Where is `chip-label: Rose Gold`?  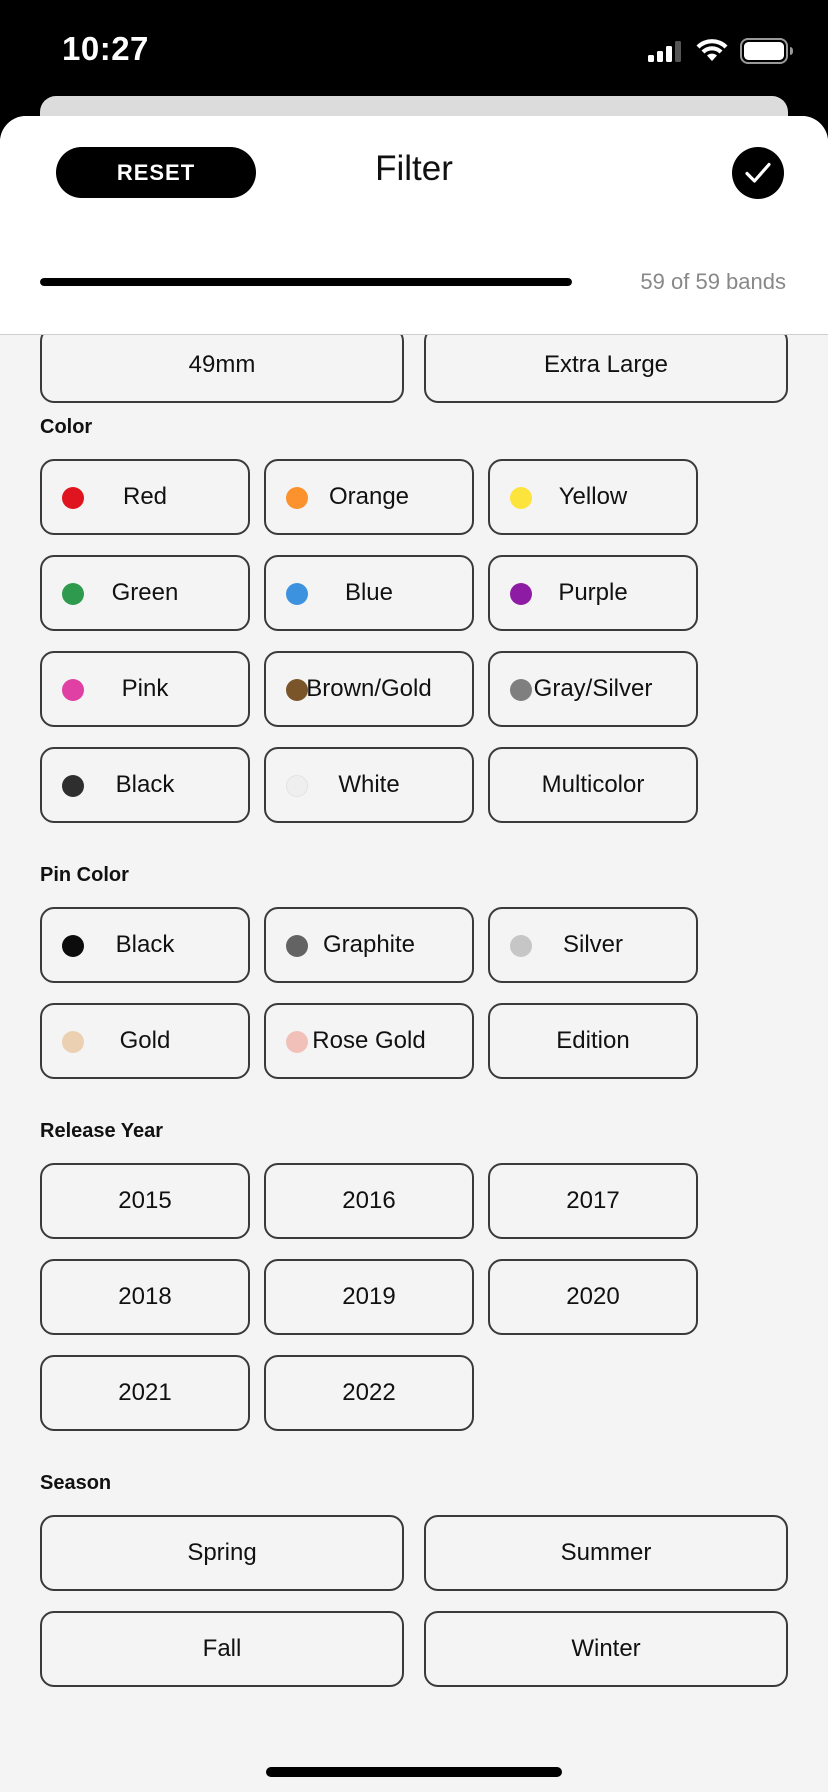
chip-label: Rose Gold is located at coordinates (369, 1040).